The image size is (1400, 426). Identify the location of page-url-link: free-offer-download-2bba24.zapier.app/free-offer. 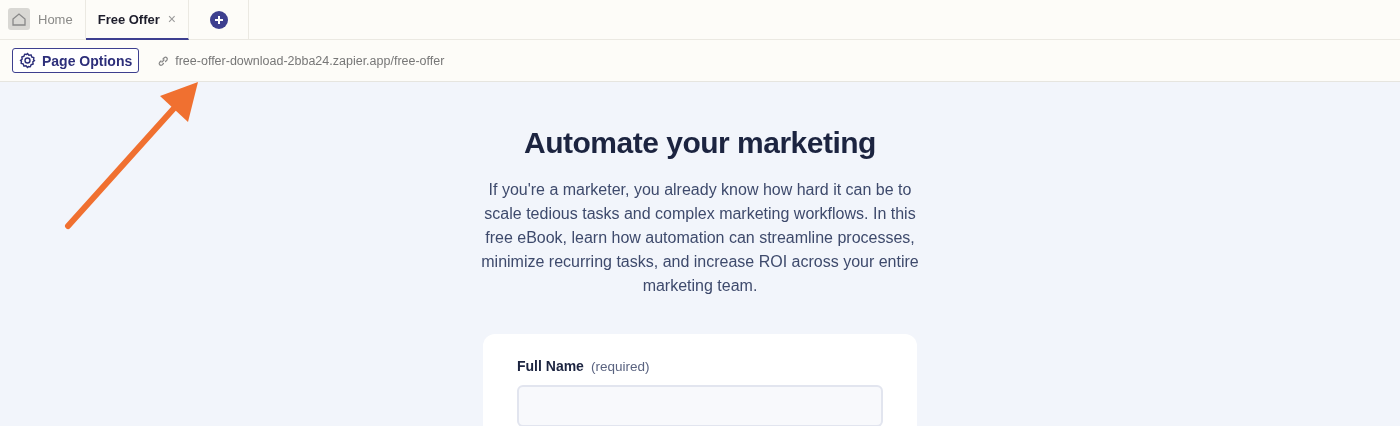
(310, 60).